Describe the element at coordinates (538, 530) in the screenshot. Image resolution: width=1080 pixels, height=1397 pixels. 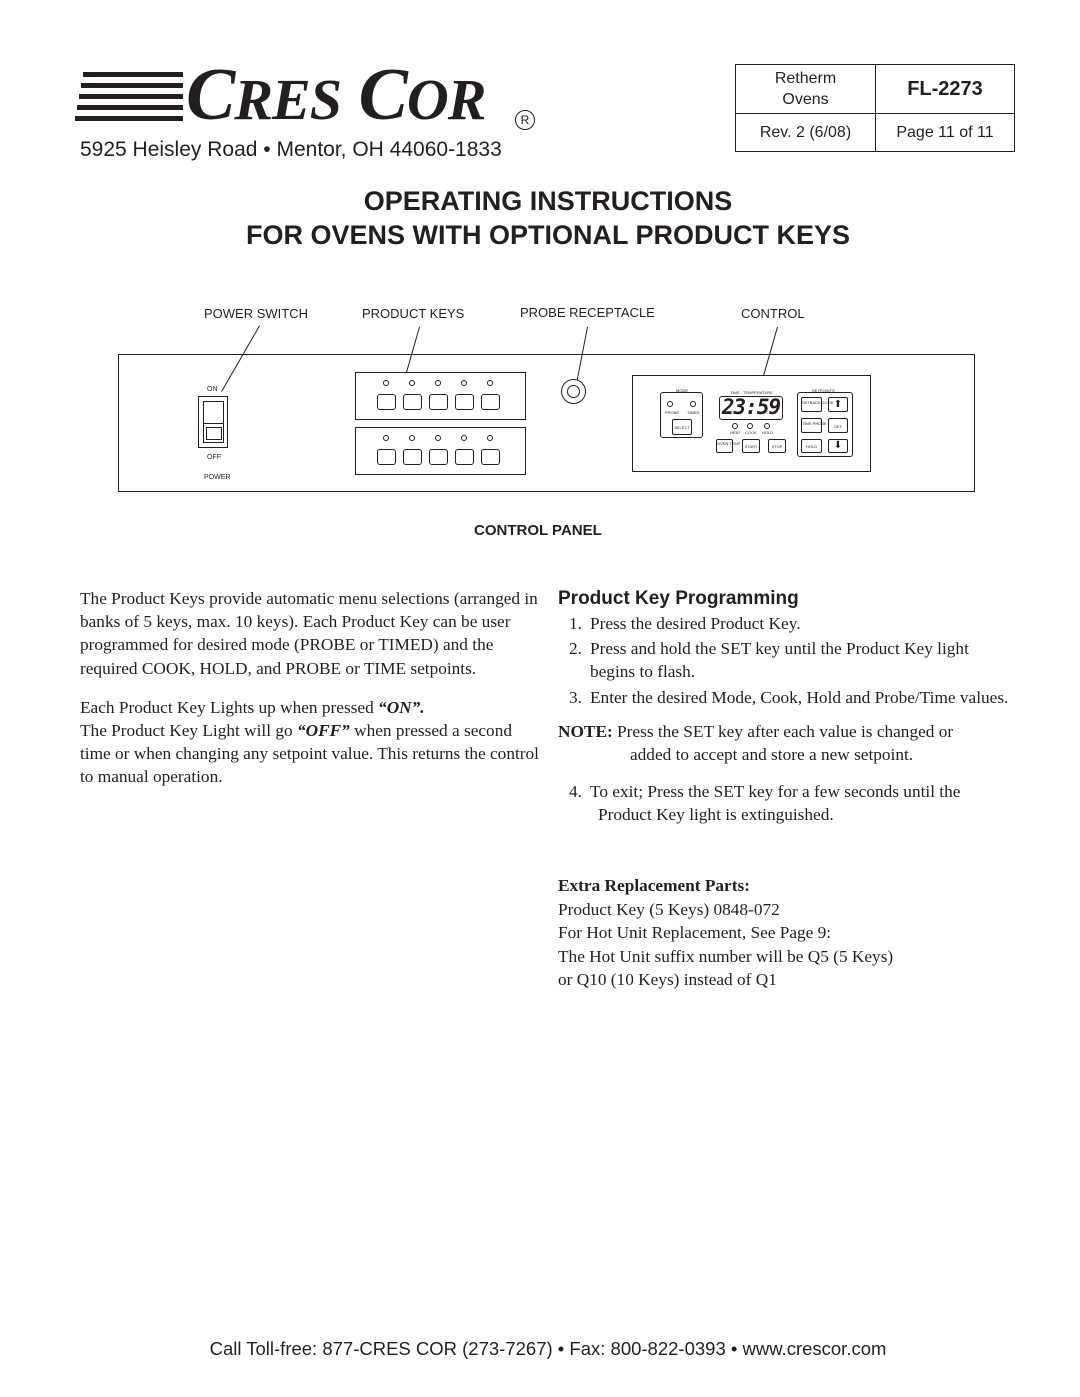
I see `diagram-caption: CONTROL PANEL` at that location.